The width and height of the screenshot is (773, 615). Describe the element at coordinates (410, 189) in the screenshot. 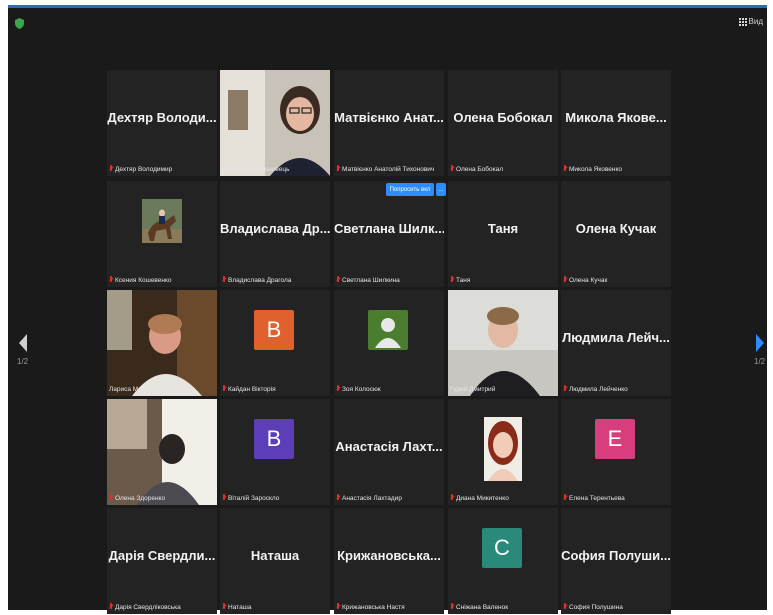

I see `ask-to-unmute-button: Попросить вкл` at that location.